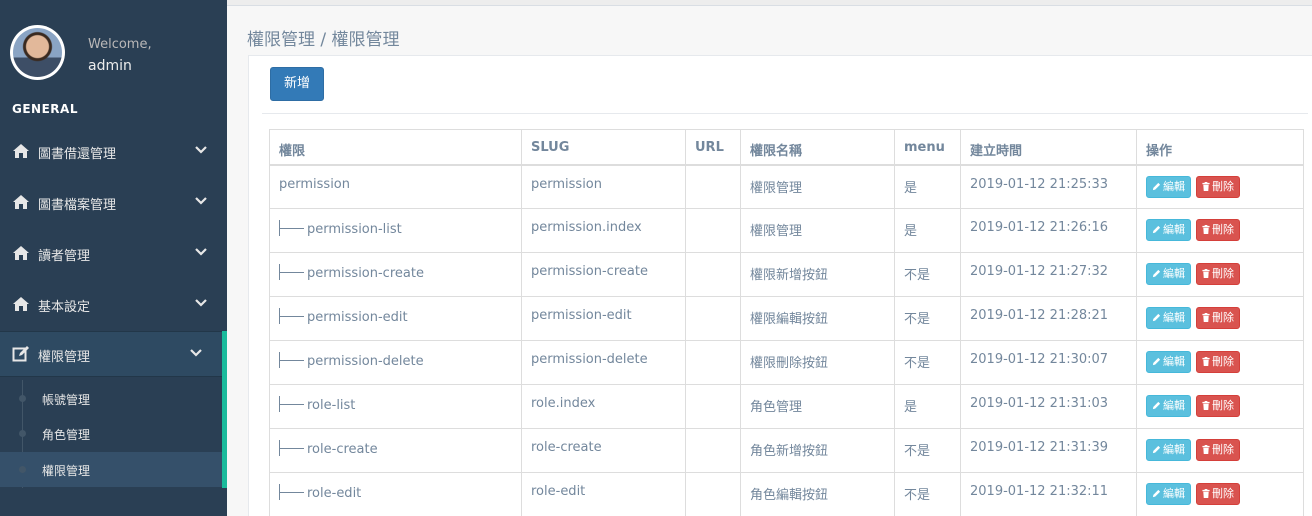 This screenshot has width=1312, height=516. I want to click on avatar, so click(37, 52).